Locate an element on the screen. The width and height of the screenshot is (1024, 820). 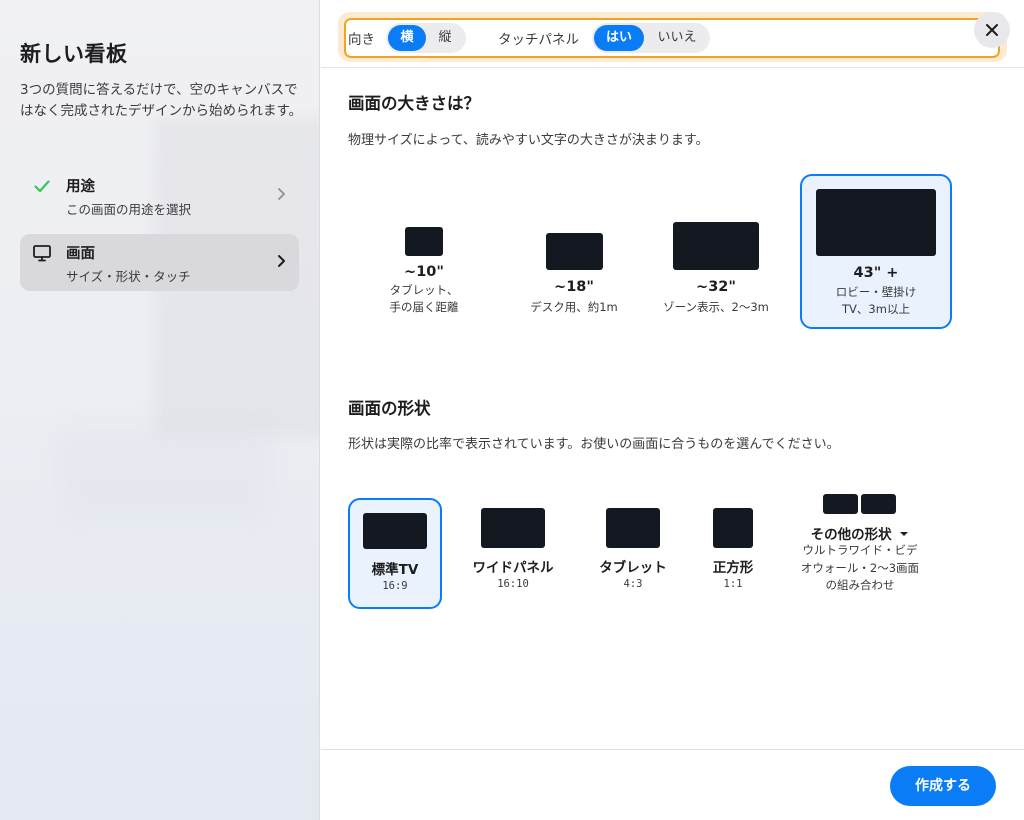
size-option-description: 手の届く距離 is located at coordinates (424, 307).